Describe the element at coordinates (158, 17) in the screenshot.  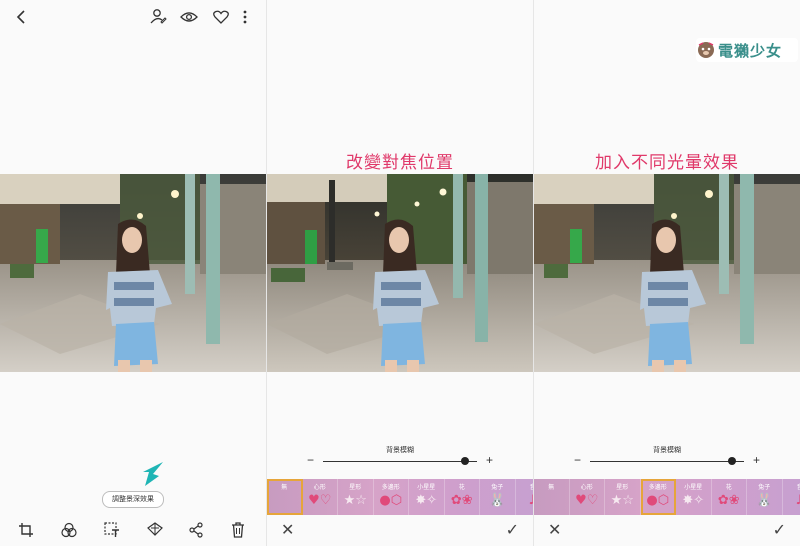
I see `edit-person-icon` at that location.